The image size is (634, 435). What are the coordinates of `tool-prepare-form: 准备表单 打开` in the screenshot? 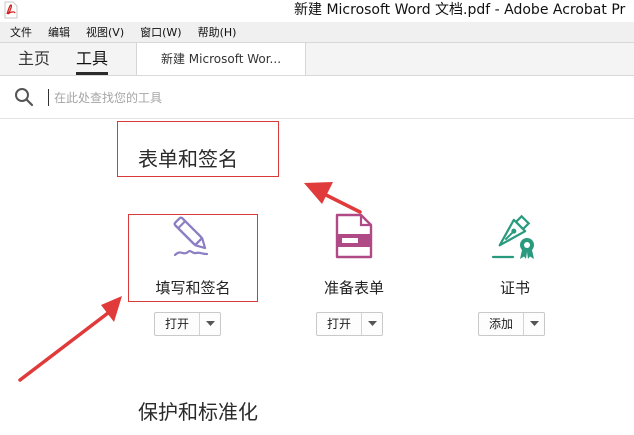 It's located at (354, 274).